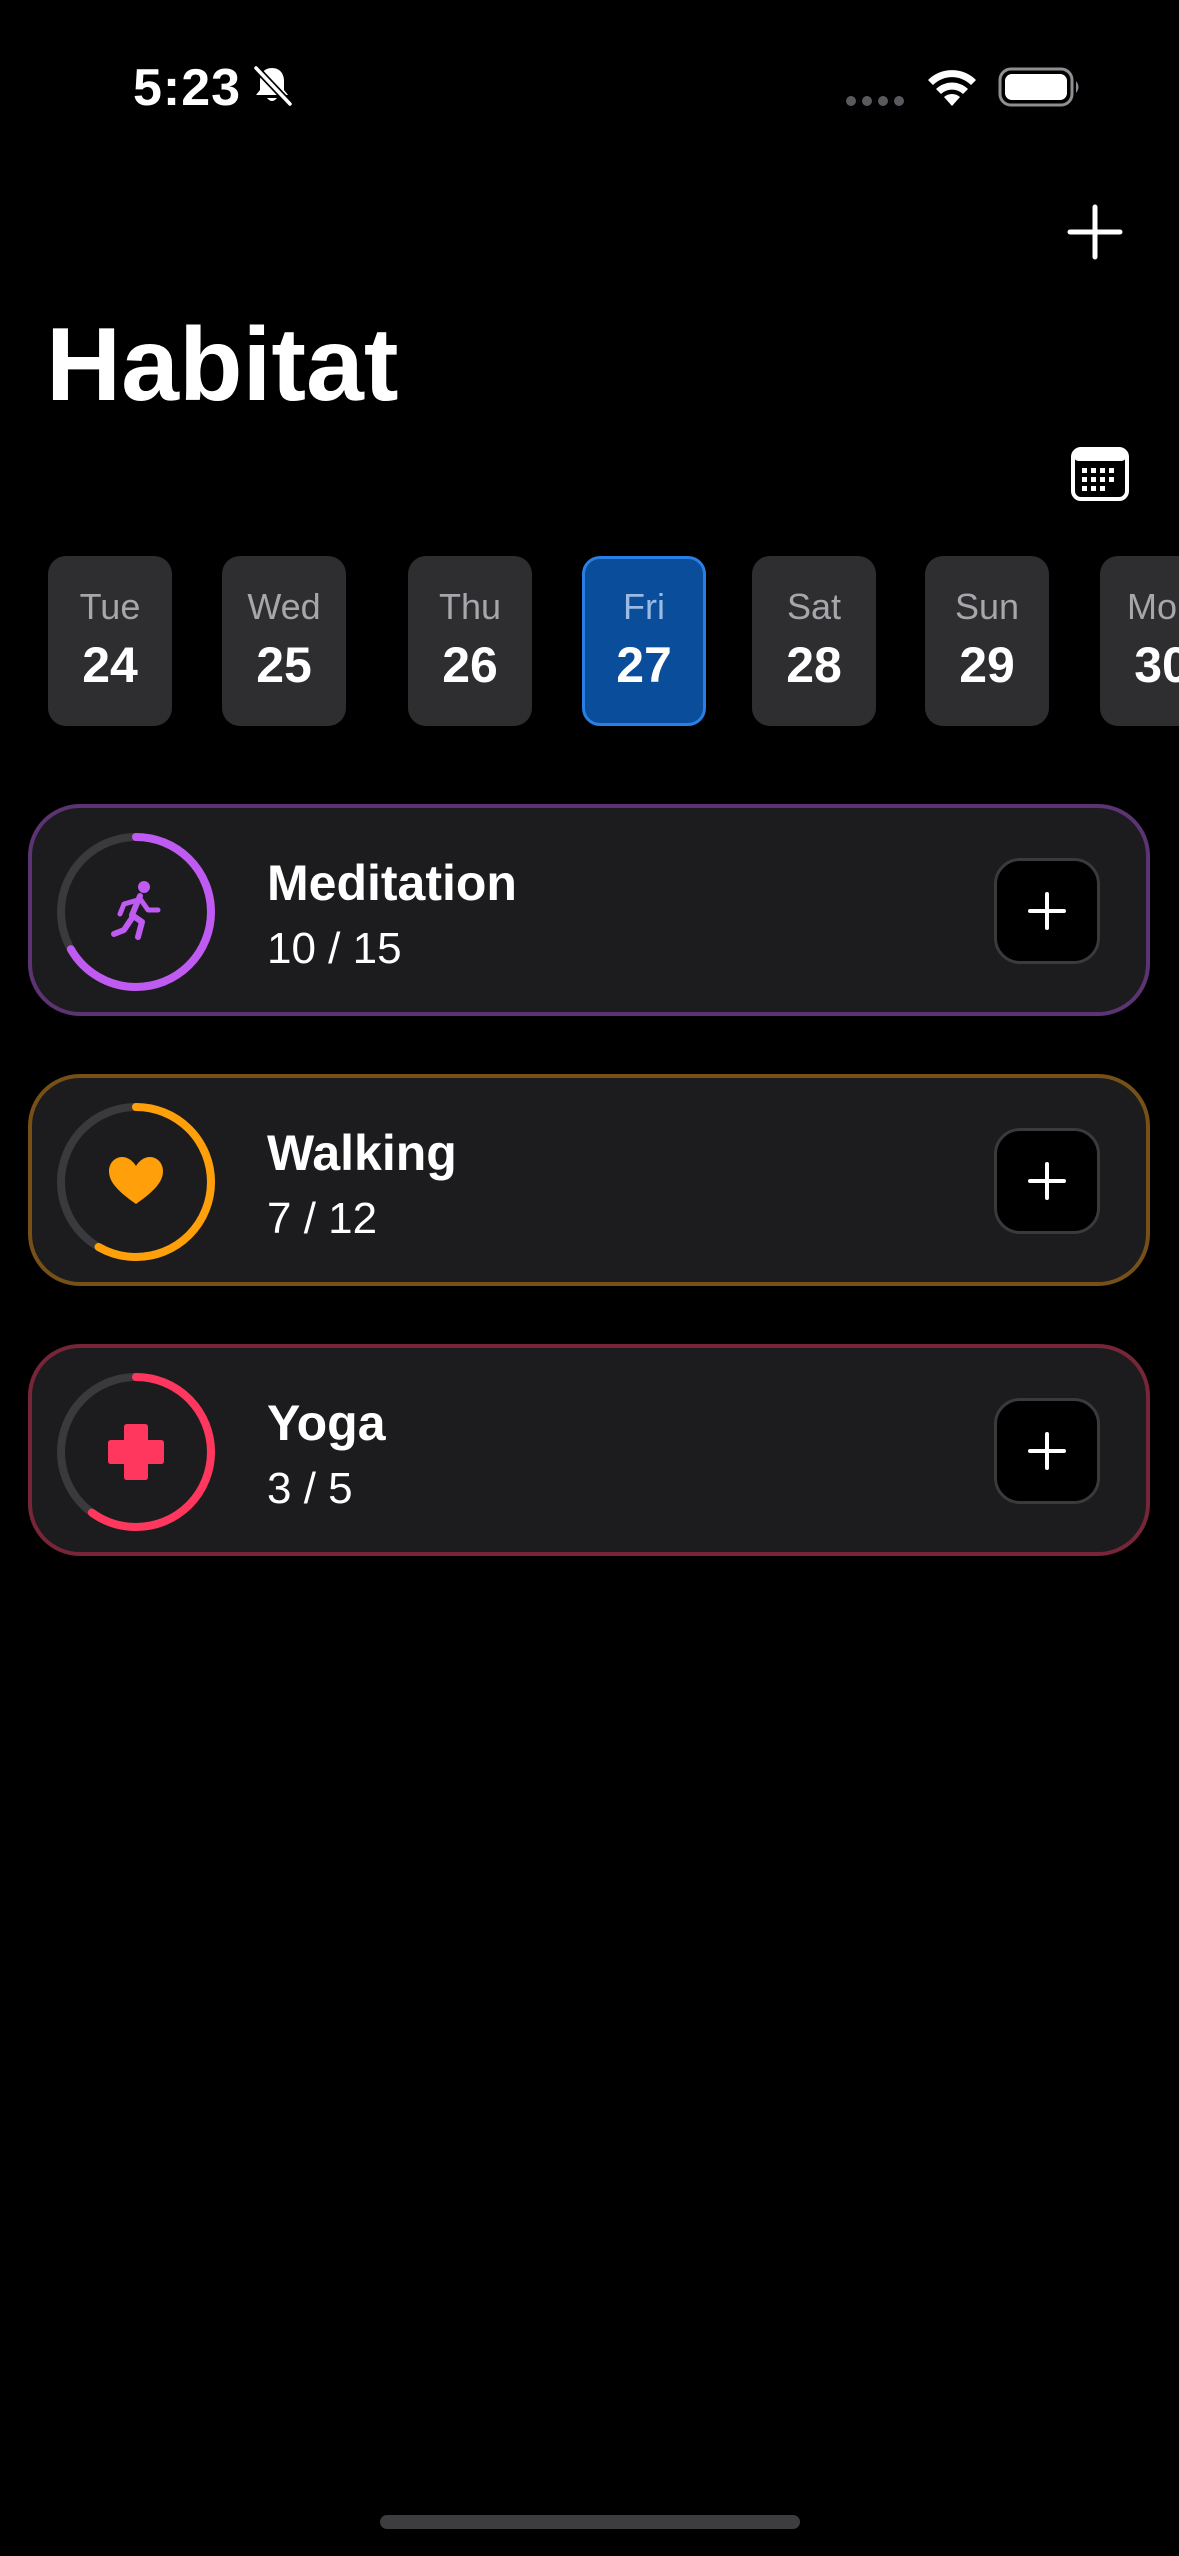 This screenshot has height=2556, width=1179. I want to click on figure-run-icon, so click(136, 910).